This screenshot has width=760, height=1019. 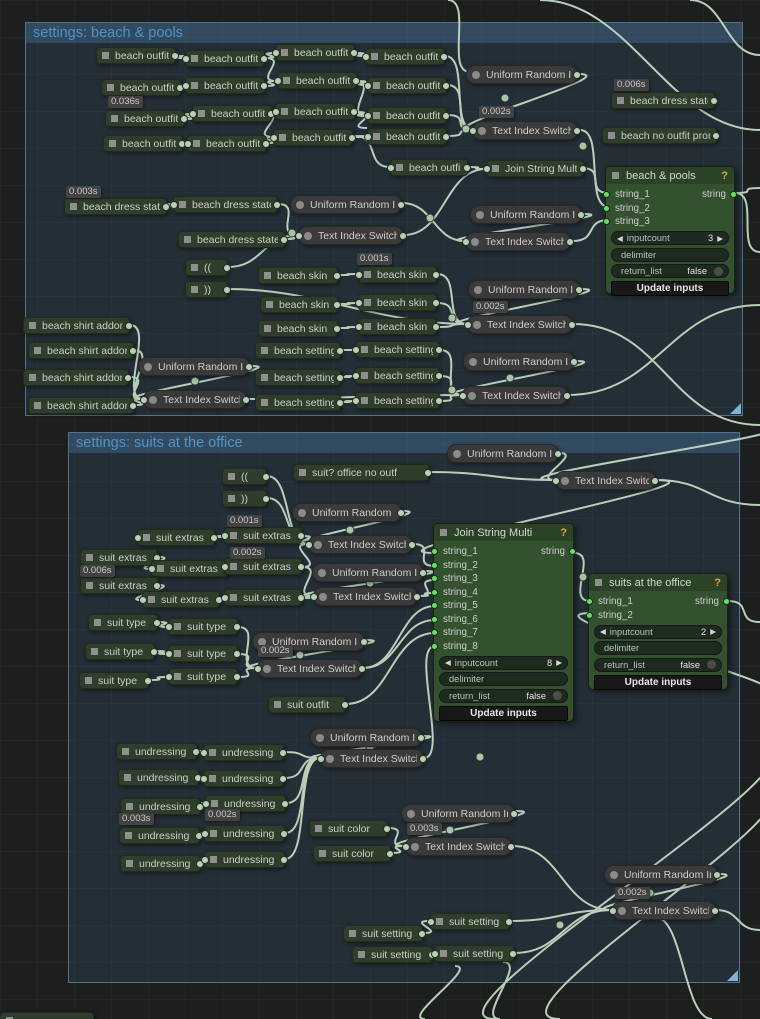 What do you see at coordinates (658, 631) in the screenshot?
I see `inputcount-widget: ◀ inputcount 2 ▶` at bounding box center [658, 631].